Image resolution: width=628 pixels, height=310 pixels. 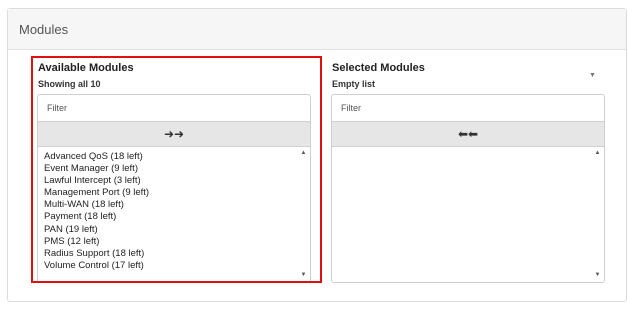 I want to click on list-item: PAN (19 left), so click(x=177, y=230).